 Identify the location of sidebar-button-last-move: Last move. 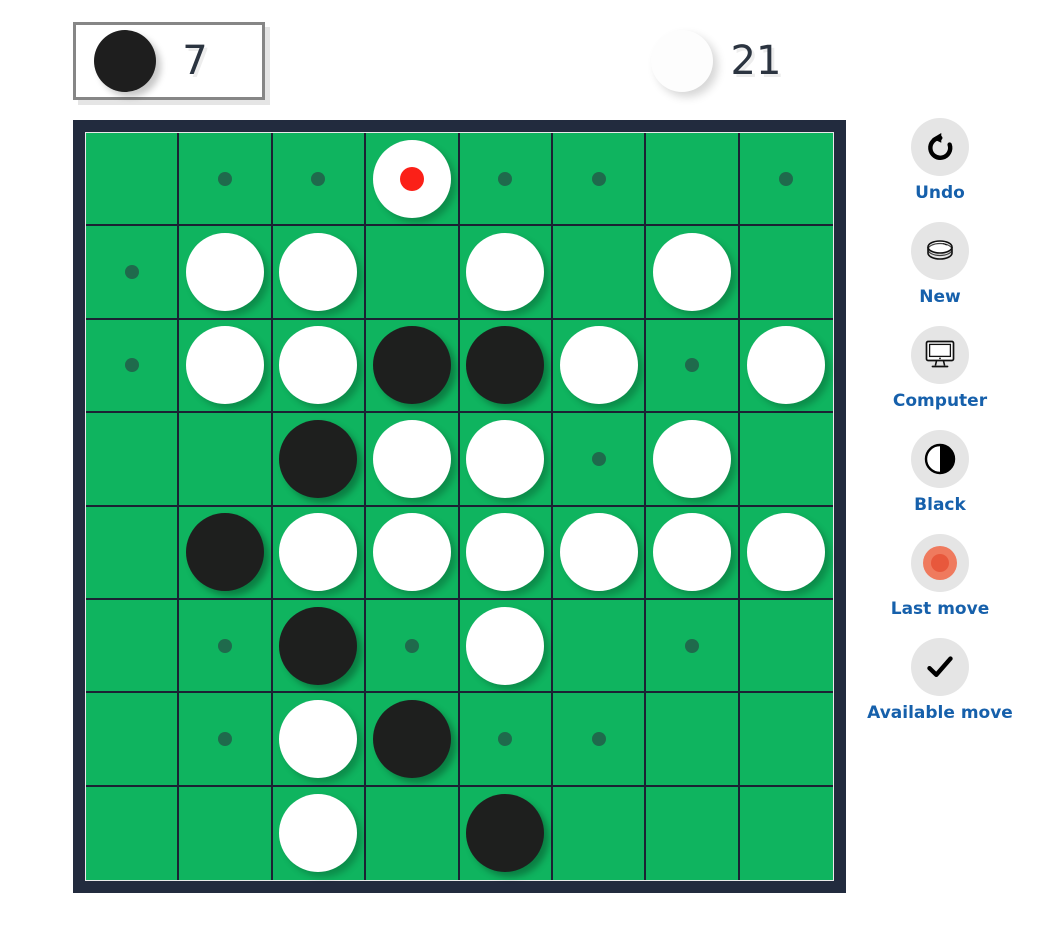
(940, 576).